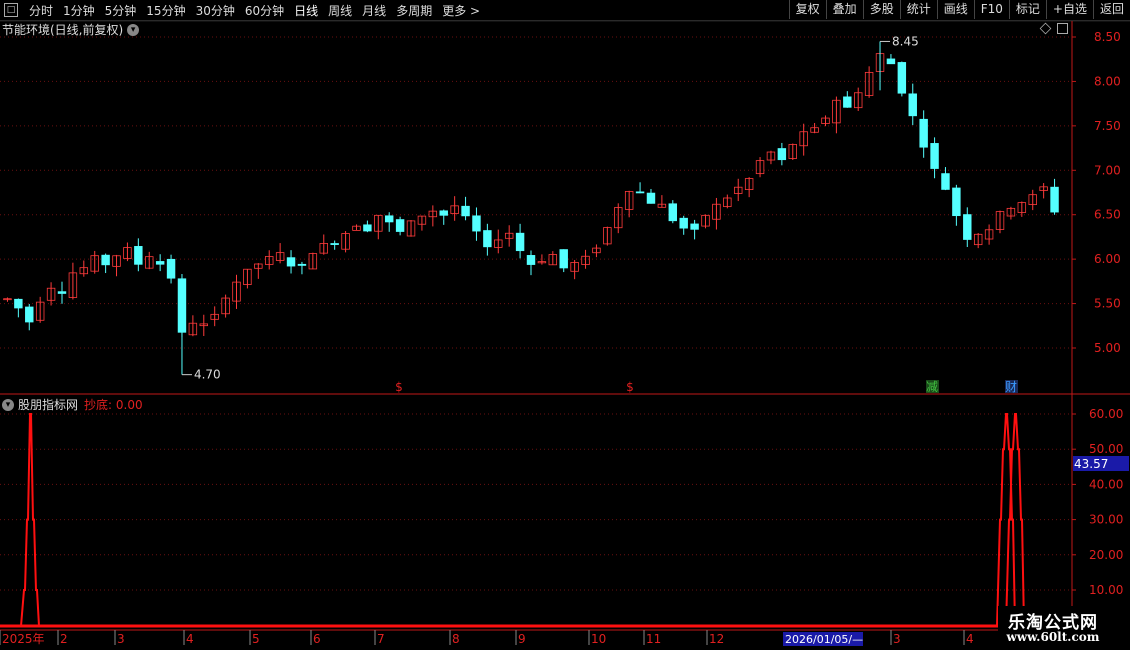  Describe the element at coordinates (1053, 637) in the screenshot. I see `logo-line2: www.60lt.com` at that location.